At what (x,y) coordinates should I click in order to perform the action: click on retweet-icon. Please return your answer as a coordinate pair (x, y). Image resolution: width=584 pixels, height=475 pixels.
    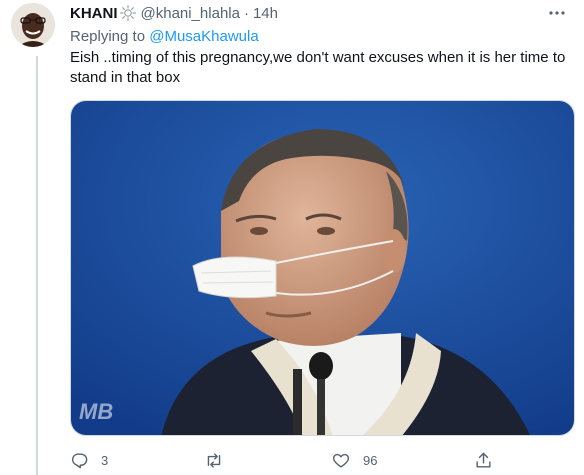
    Looking at the image, I should click on (214, 460).